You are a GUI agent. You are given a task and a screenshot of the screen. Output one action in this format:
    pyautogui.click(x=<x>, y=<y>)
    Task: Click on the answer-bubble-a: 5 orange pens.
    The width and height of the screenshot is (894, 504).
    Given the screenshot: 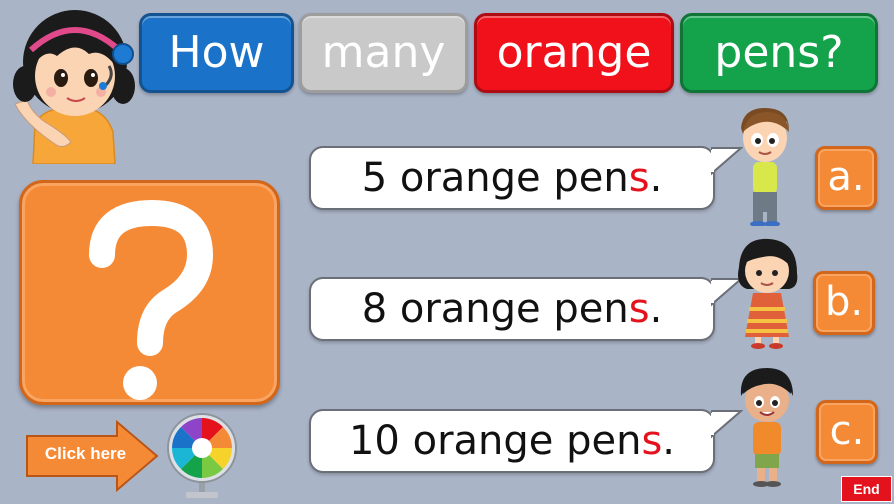 What is the action you would take?
    pyautogui.click(x=526, y=178)
    